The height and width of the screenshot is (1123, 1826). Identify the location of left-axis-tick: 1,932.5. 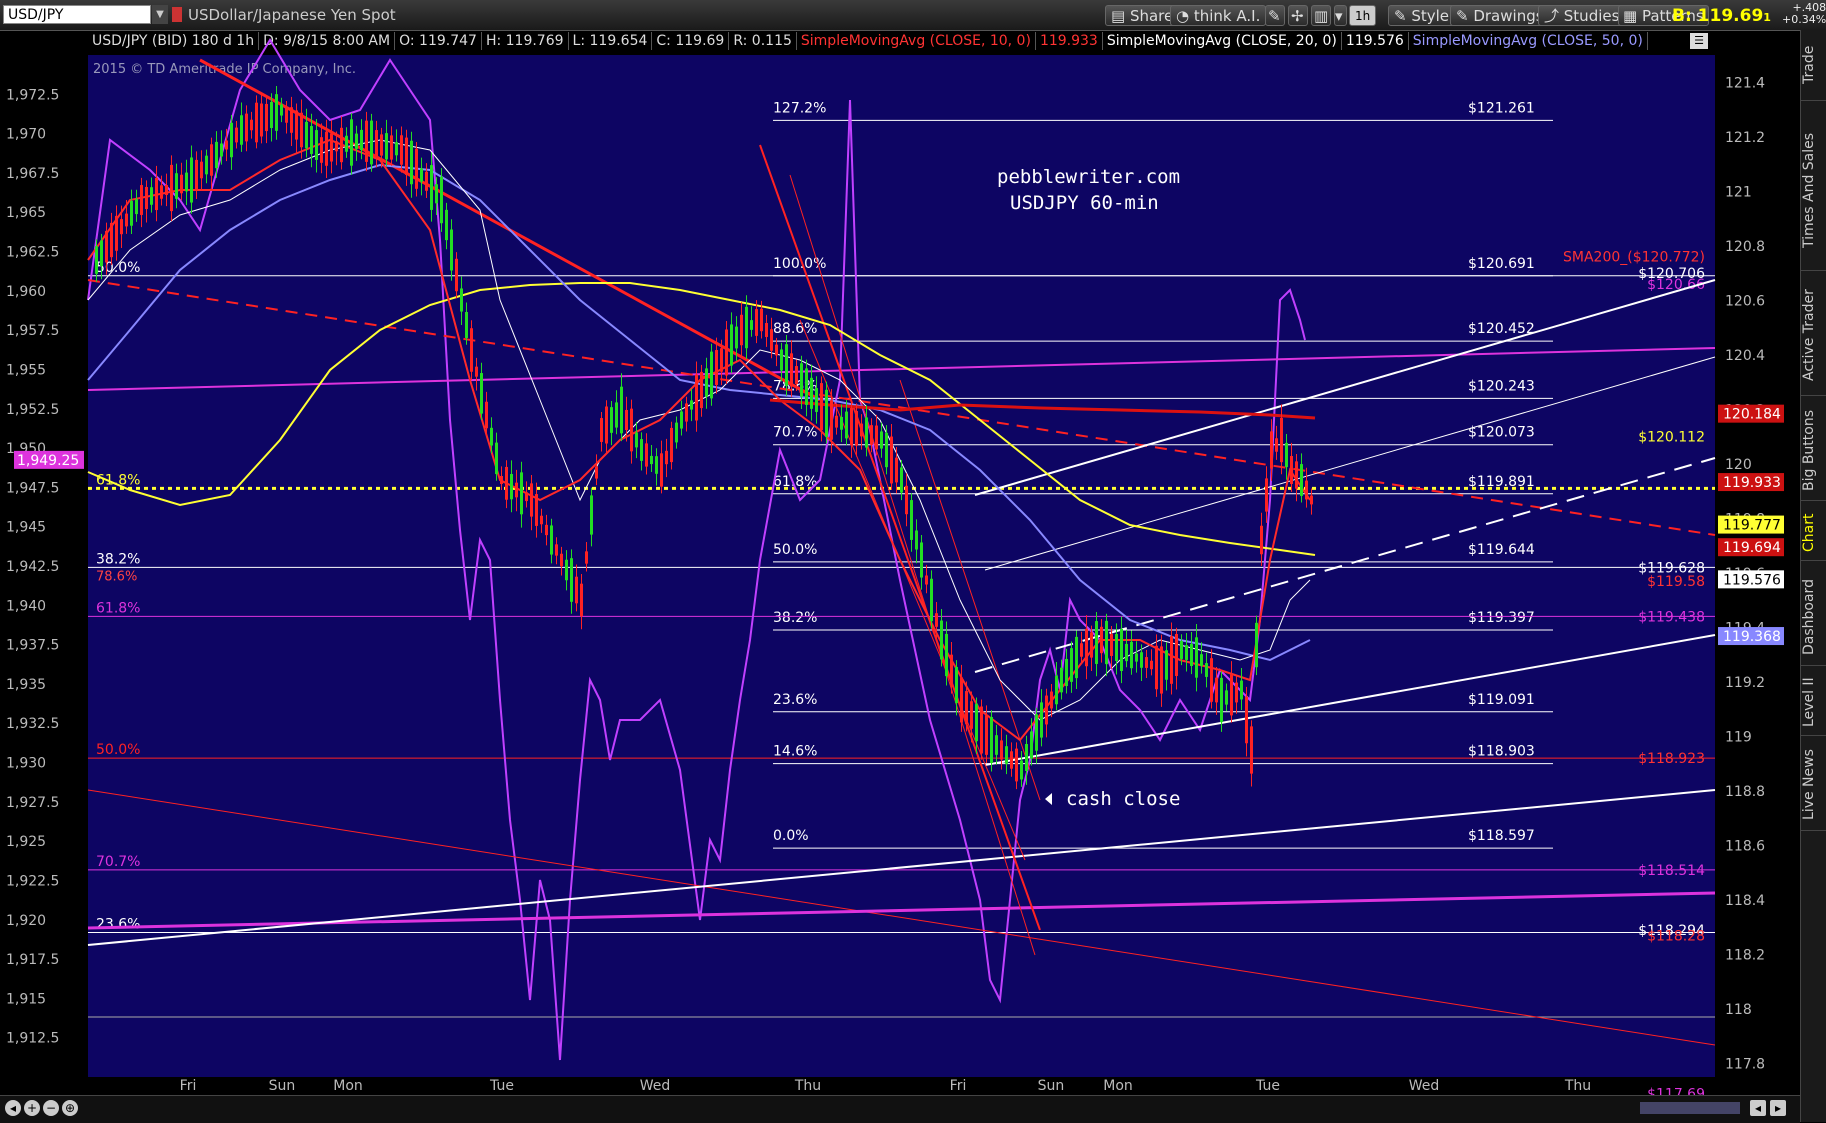
(32, 724).